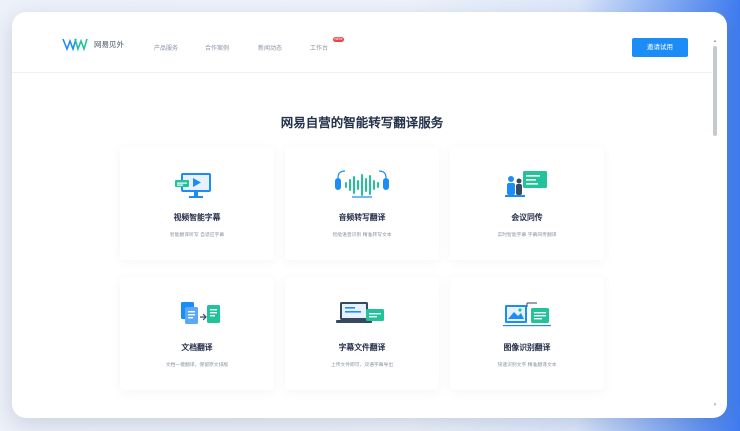  I want to click on audio-wave-icon, so click(362, 184).